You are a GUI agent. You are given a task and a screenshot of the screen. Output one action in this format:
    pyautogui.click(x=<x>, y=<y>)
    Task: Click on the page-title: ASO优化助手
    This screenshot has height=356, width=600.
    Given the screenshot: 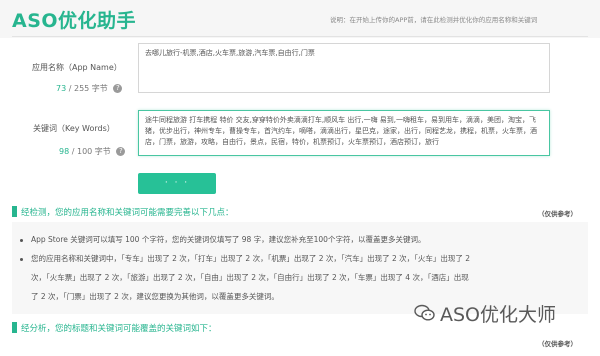 What is the action you would take?
    pyautogui.click(x=74, y=21)
    